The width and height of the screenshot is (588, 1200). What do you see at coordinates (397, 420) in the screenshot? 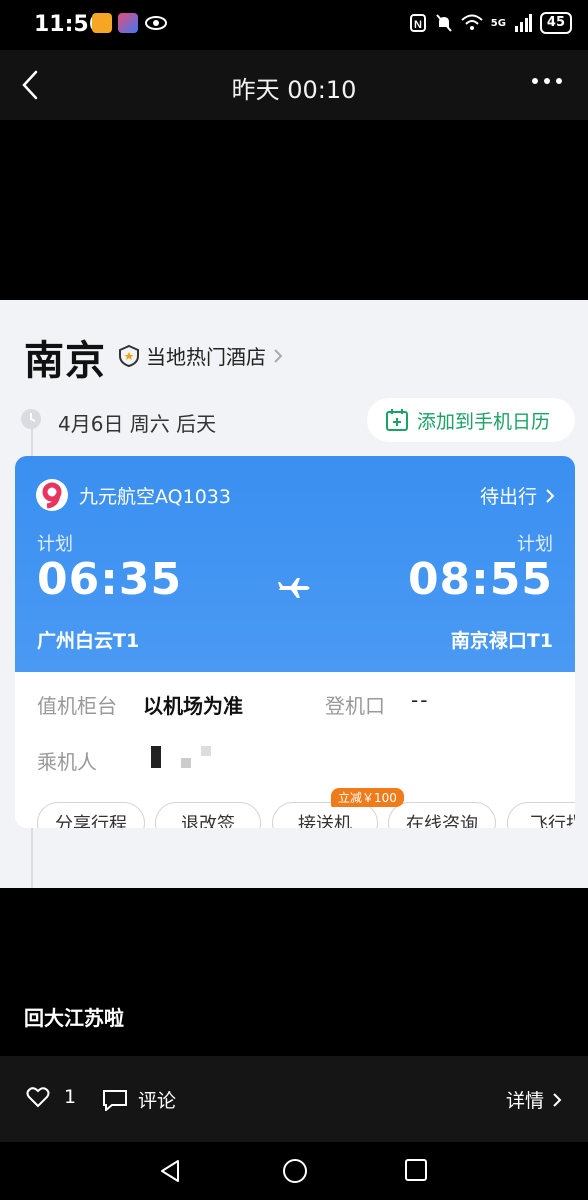
I see `calendar-add-icon` at bounding box center [397, 420].